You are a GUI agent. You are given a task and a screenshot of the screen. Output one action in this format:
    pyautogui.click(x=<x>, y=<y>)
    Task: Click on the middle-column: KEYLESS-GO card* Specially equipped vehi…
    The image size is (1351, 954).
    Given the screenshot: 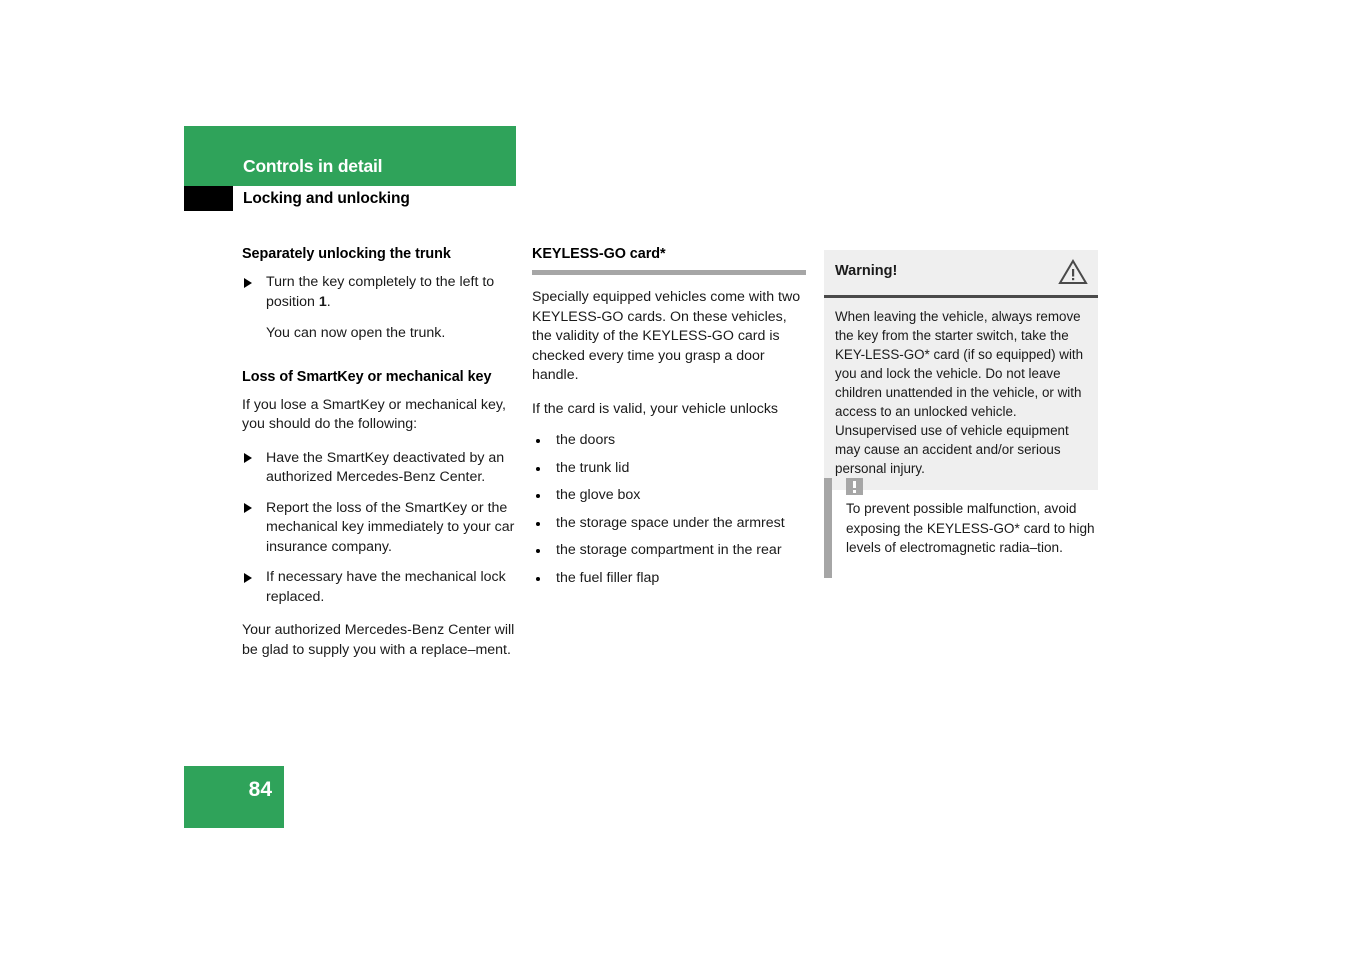 What is the action you would take?
    pyautogui.click(x=671, y=416)
    